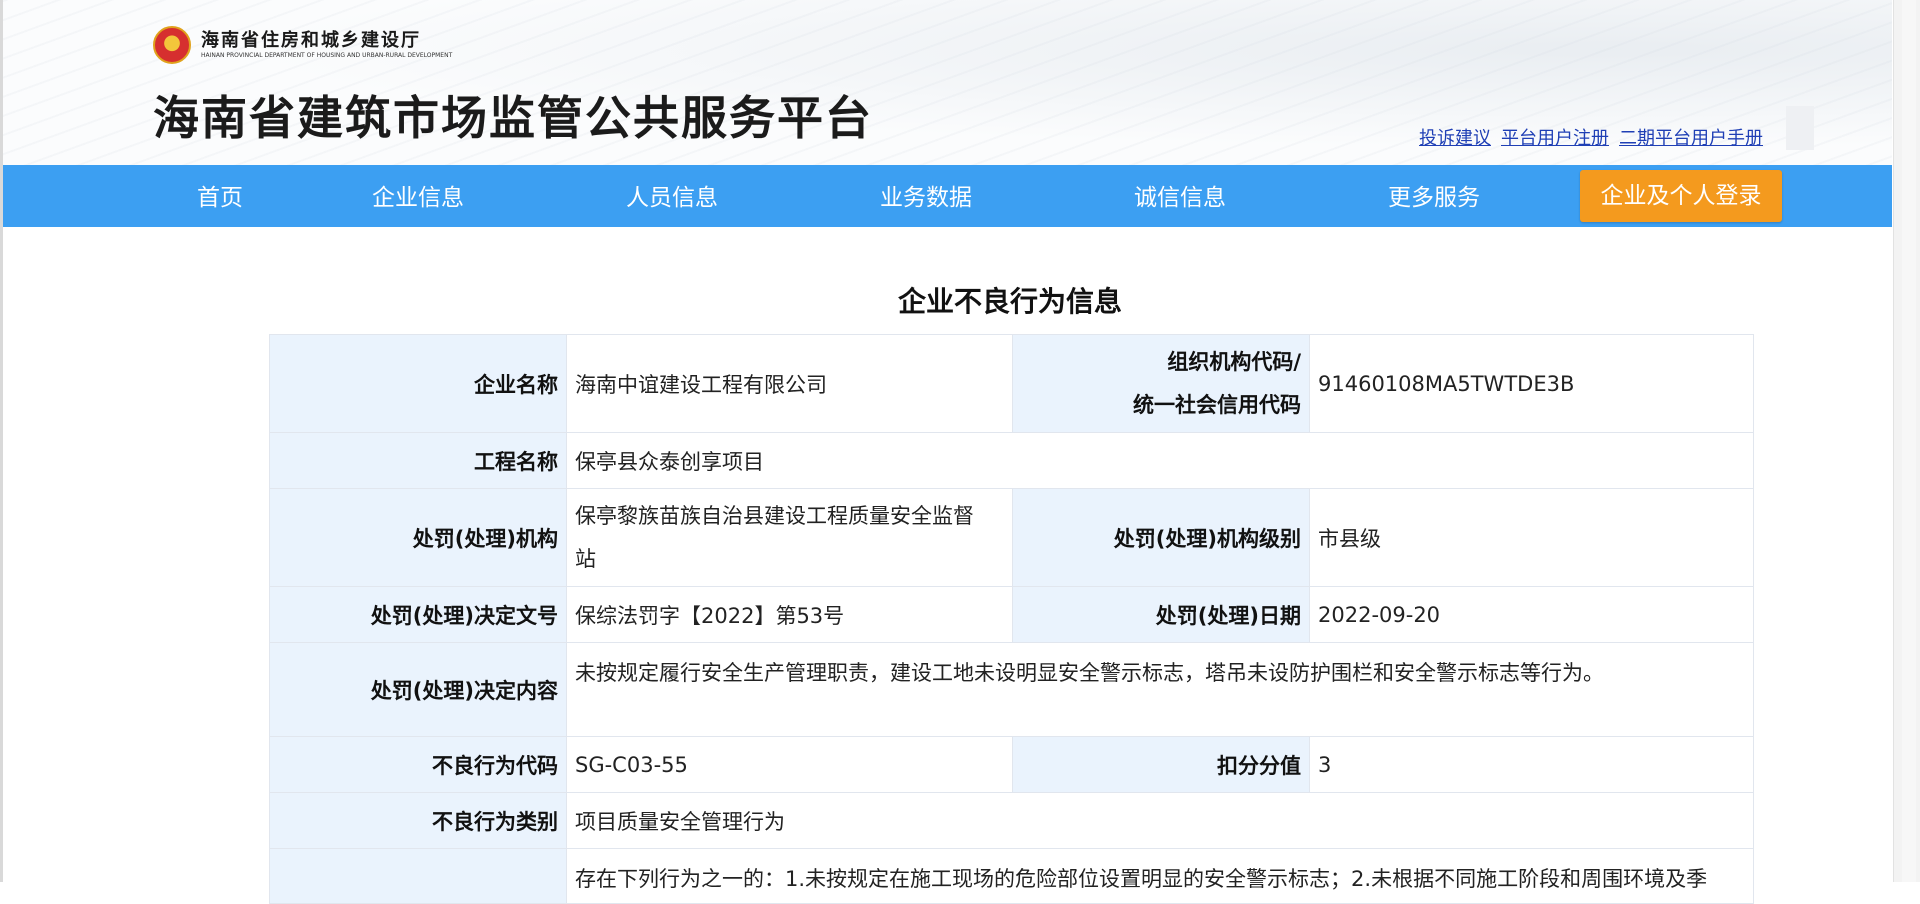  What do you see at coordinates (1160, 460) in the screenshot?
I see `project-name-value: 保亭县众泰创享项目` at bounding box center [1160, 460].